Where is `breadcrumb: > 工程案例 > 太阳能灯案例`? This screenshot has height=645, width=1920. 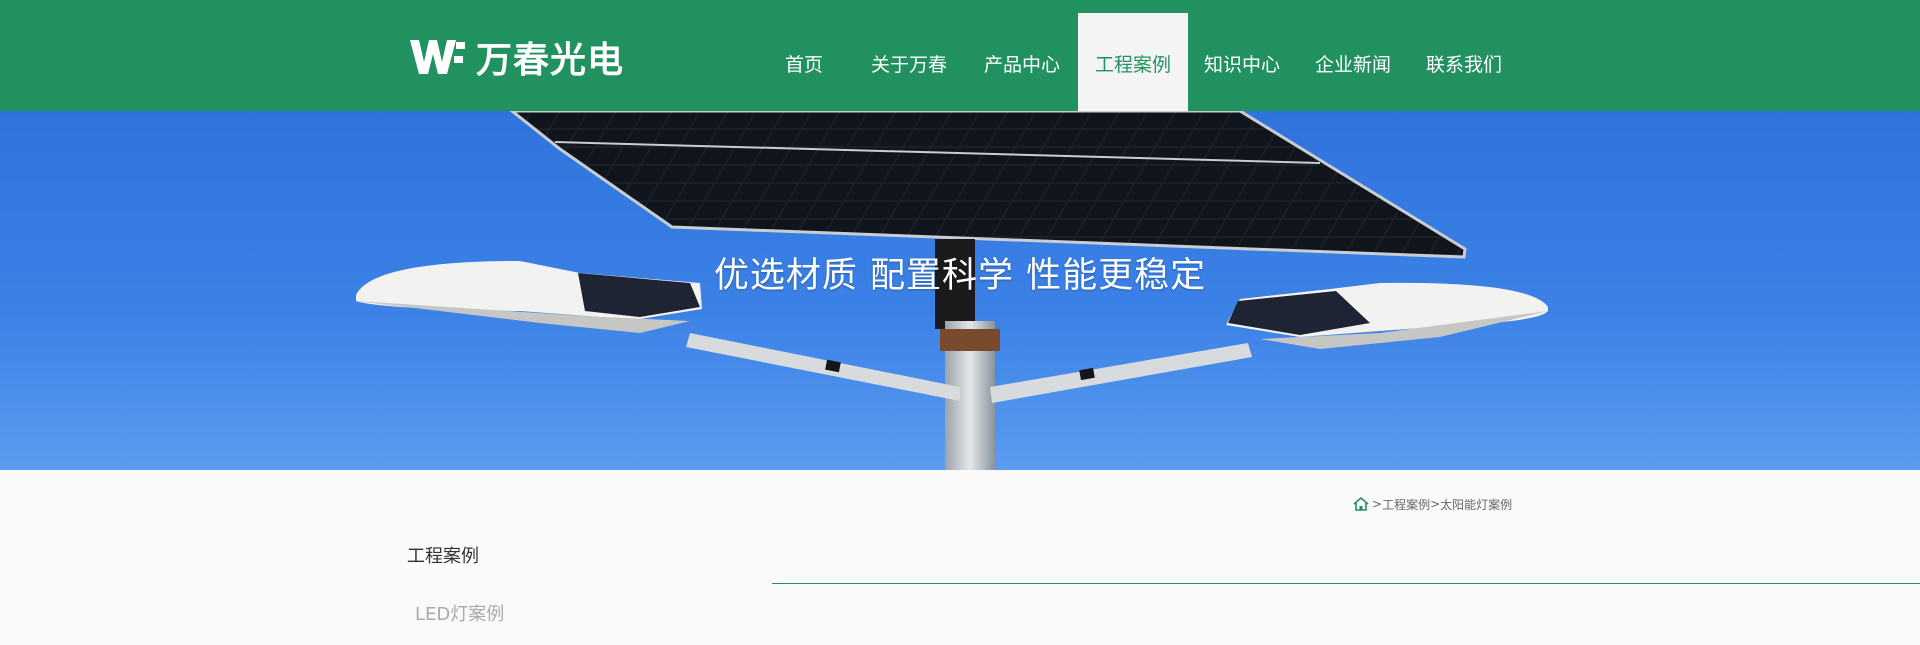 breadcrumb: > 工程案例 > 太阳能灯案例 is located at coordinates (1432, 504).